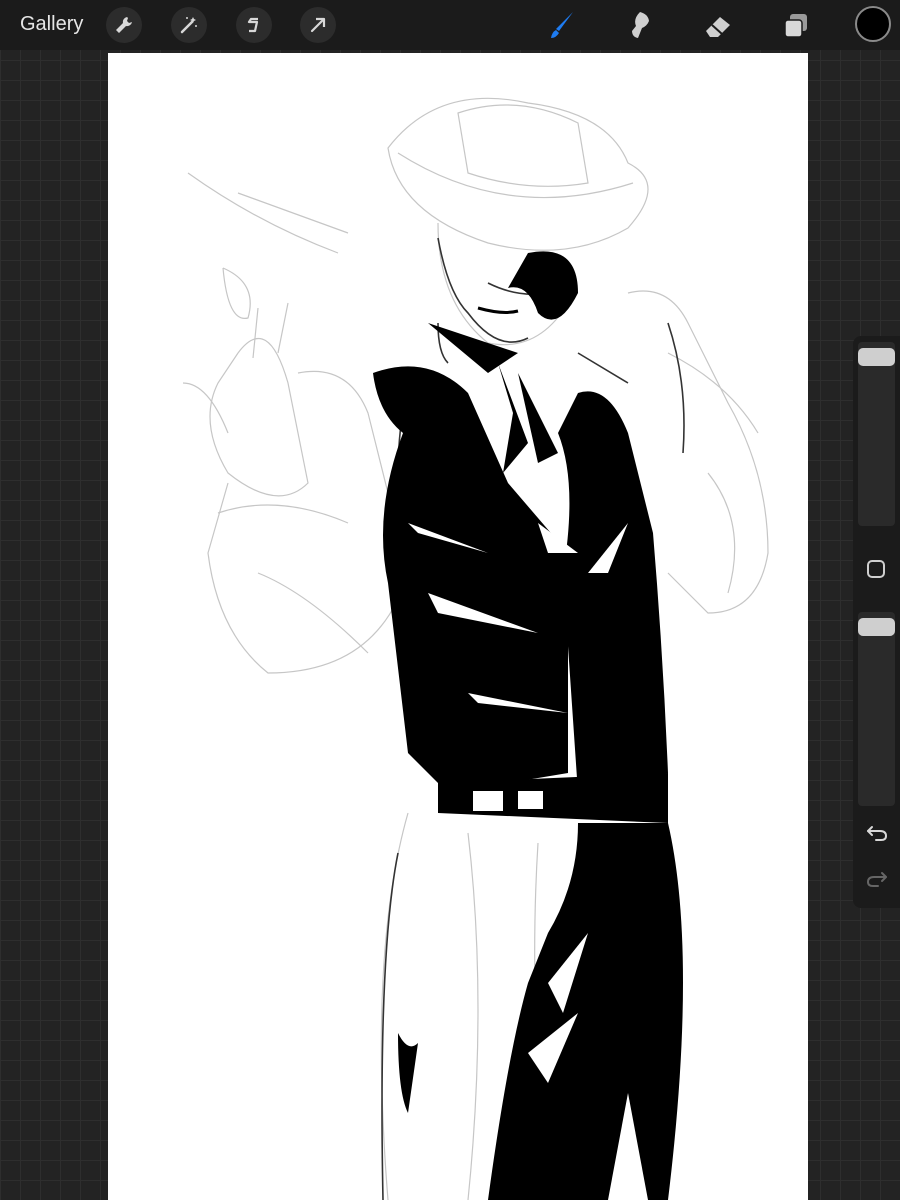 The width and height of the screenshot is (900, 1200). I want to click on opacity-slider, so click(876, 709).